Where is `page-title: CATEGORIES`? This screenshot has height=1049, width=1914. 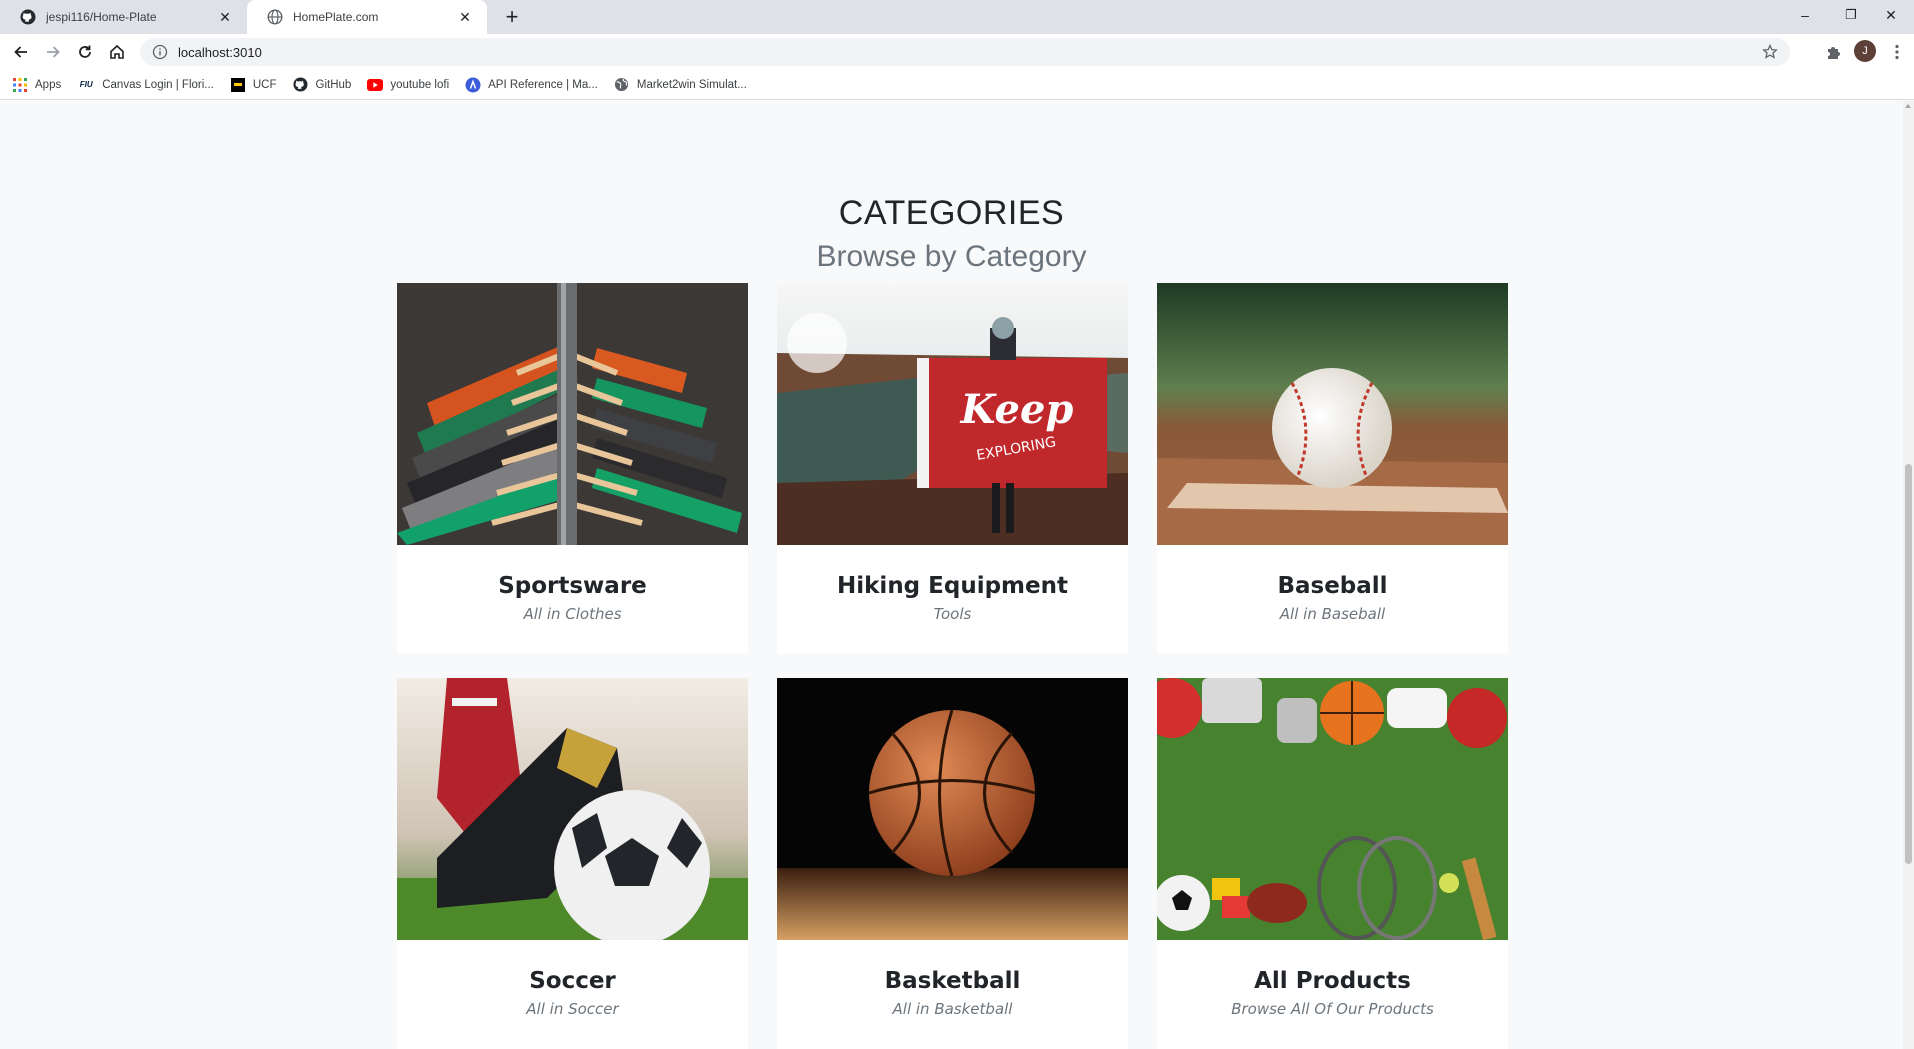 page-title: CATEGORIES is located at coordinates (951, 213).